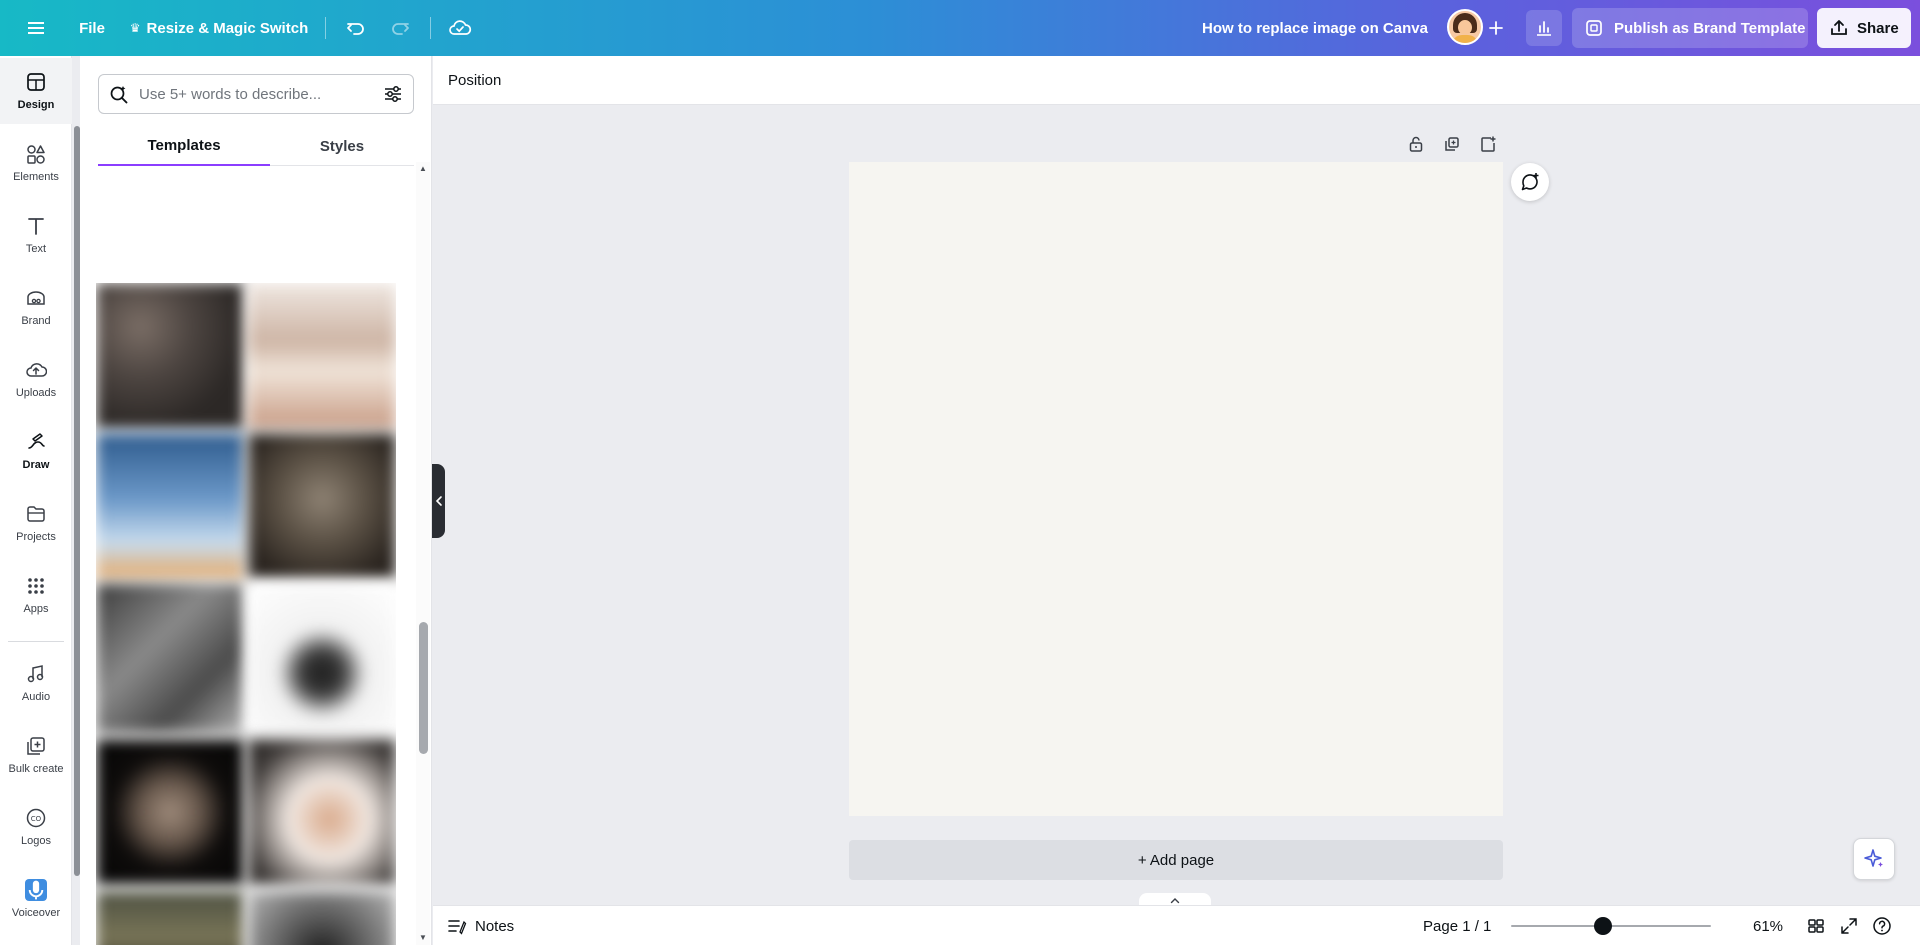  I want to click on page-tools, so click(1452, 144).